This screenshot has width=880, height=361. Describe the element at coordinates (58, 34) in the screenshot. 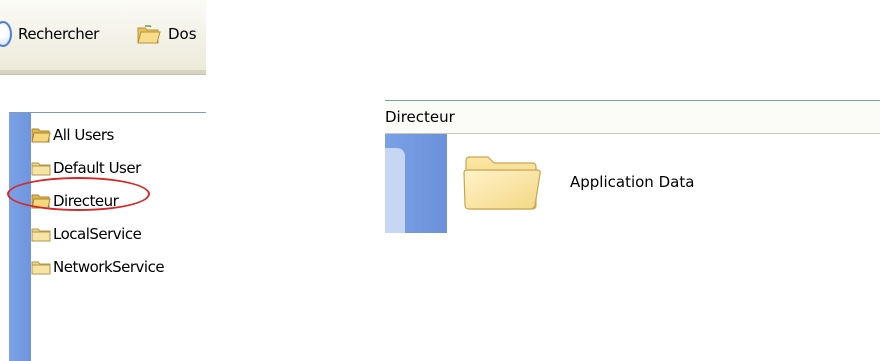

I see `search-button-label: Rechercher` at that location.